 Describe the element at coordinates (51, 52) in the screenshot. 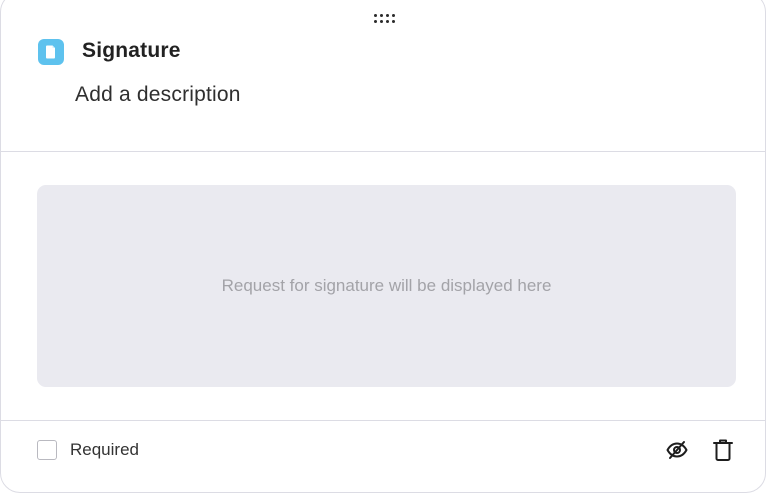

I see `document-icon` at that location.